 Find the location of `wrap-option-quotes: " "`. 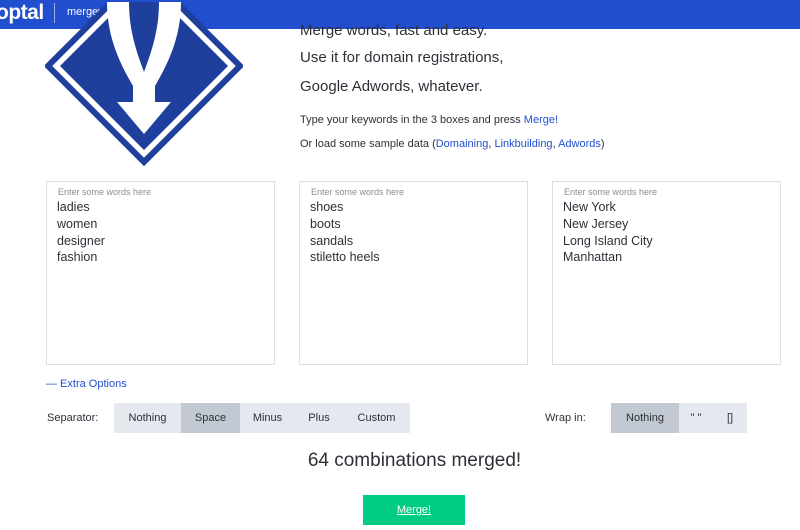

wrap-option-quotes: " " is located at coordinates (696, 418).